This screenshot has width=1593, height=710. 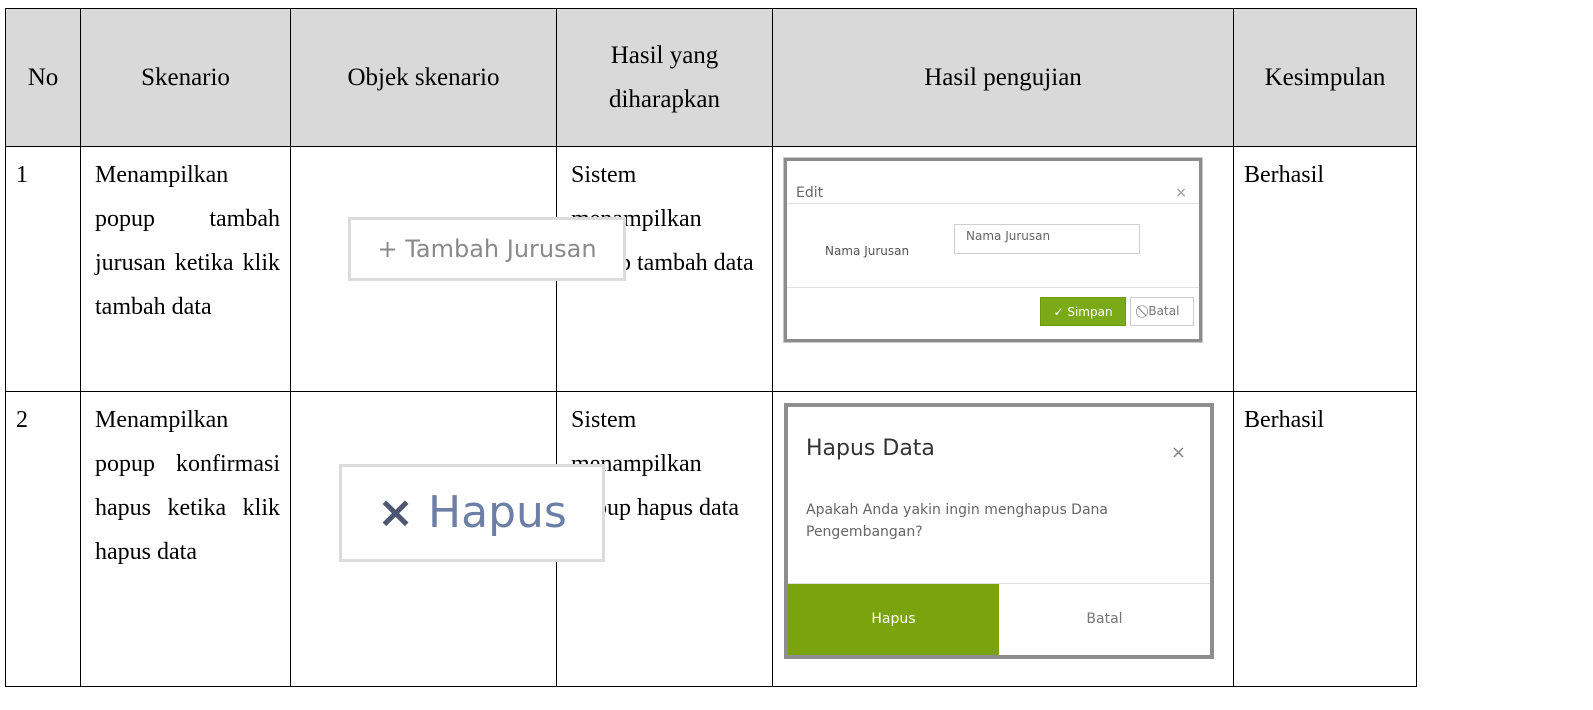 I want to click on batal-button: ⃠ Batal, so click(x=1162, y=311).